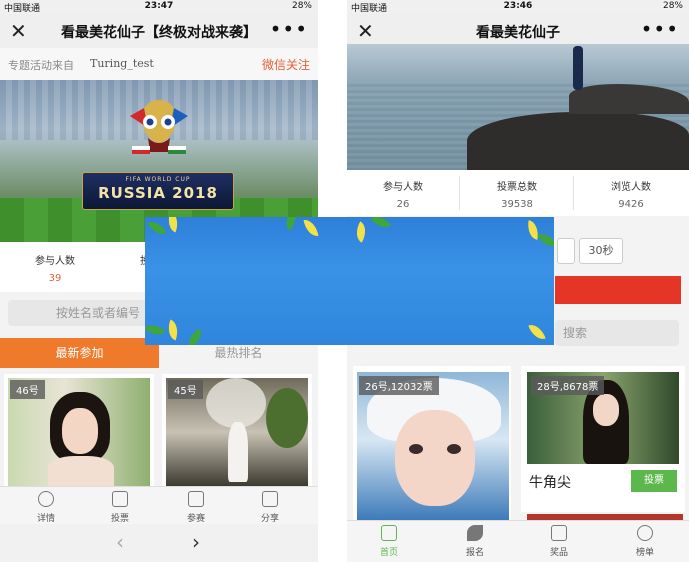  What do you see at coordinates (631, 194) in the screenshot?
I see `stat-views: 浏览人数 9426` at bounding box center [631, 194].